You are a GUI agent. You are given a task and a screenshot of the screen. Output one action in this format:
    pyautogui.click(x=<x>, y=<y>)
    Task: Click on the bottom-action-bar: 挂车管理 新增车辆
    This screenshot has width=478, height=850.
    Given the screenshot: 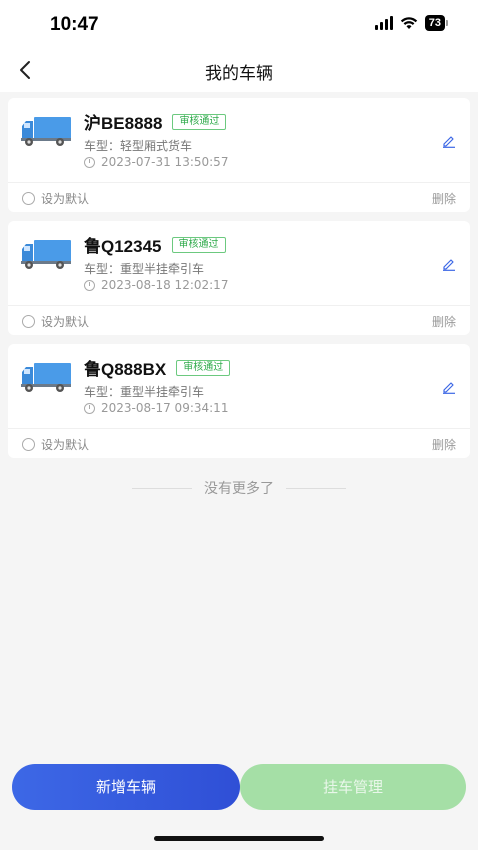 What is the action you would take?
    pyautogui.click(x=239, y=787)
    